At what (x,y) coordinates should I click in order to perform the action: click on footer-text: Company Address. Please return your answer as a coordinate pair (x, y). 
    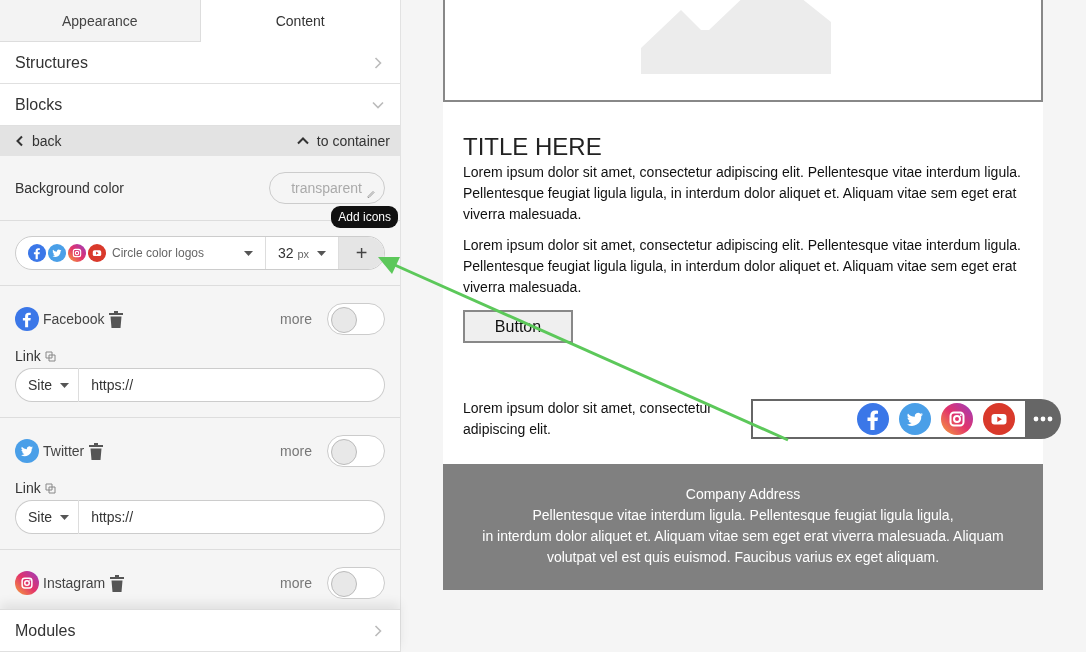
    Looking at the image, I should click on (743, 494).